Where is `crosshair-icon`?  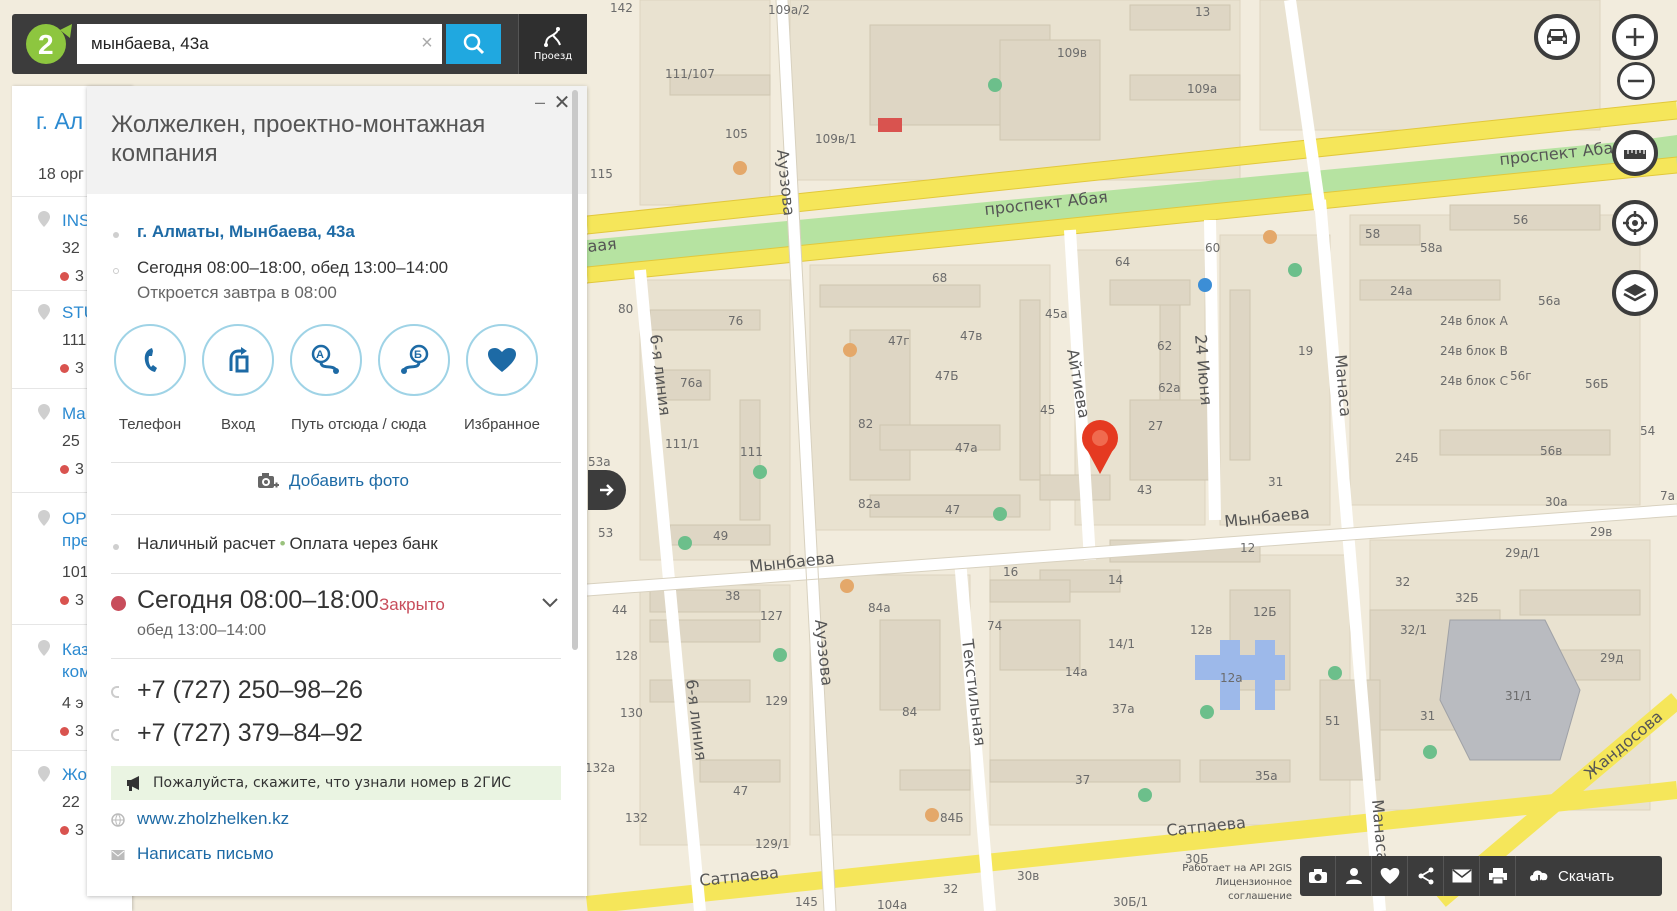
crosshair-icon is located at coordinates (1635, 223).